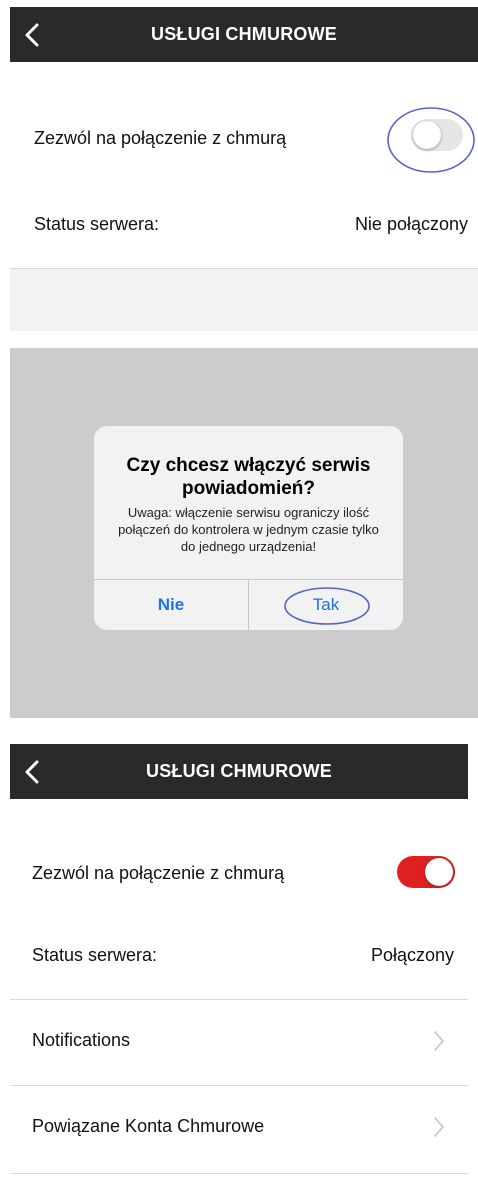 This screenshot has height=1187, width=478. Describe the element at coordinates (148, 1126) in the screenshot. I see `linked-accounts-label: Powiązane Konta Chmurowe` at that location.